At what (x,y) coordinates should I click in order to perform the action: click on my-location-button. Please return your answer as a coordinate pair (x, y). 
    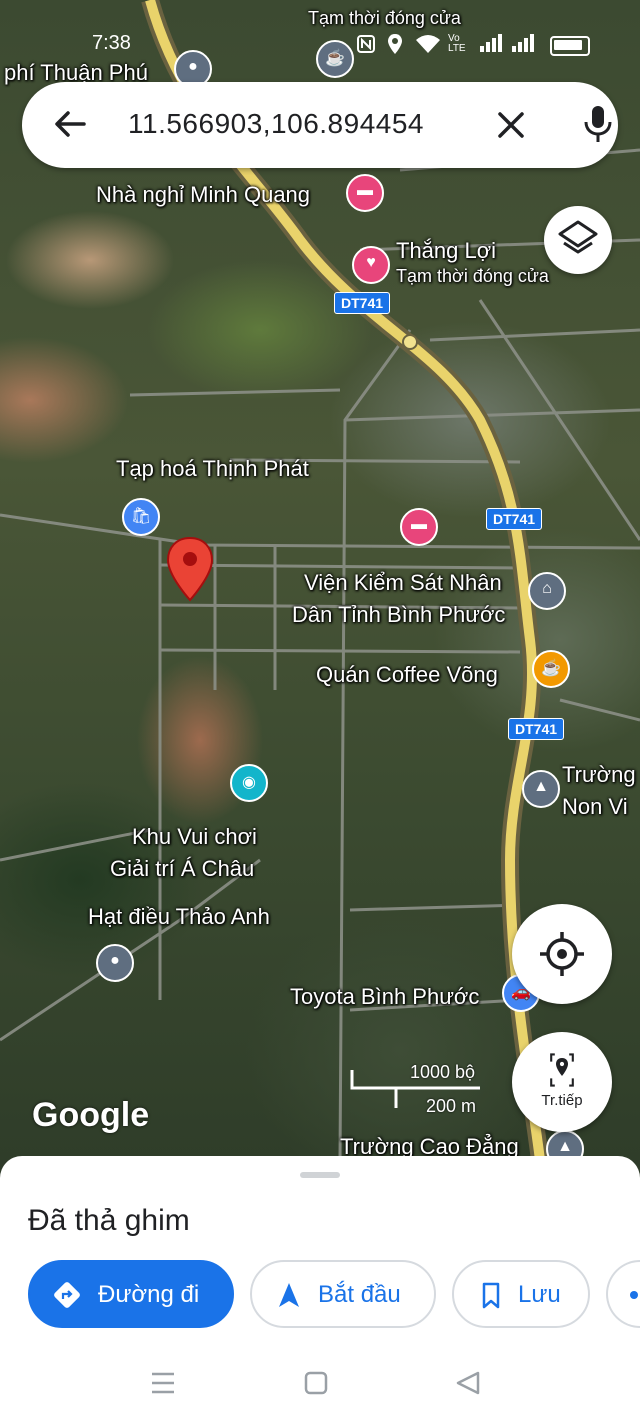
    Looking at the image, I should click on (562, 954).